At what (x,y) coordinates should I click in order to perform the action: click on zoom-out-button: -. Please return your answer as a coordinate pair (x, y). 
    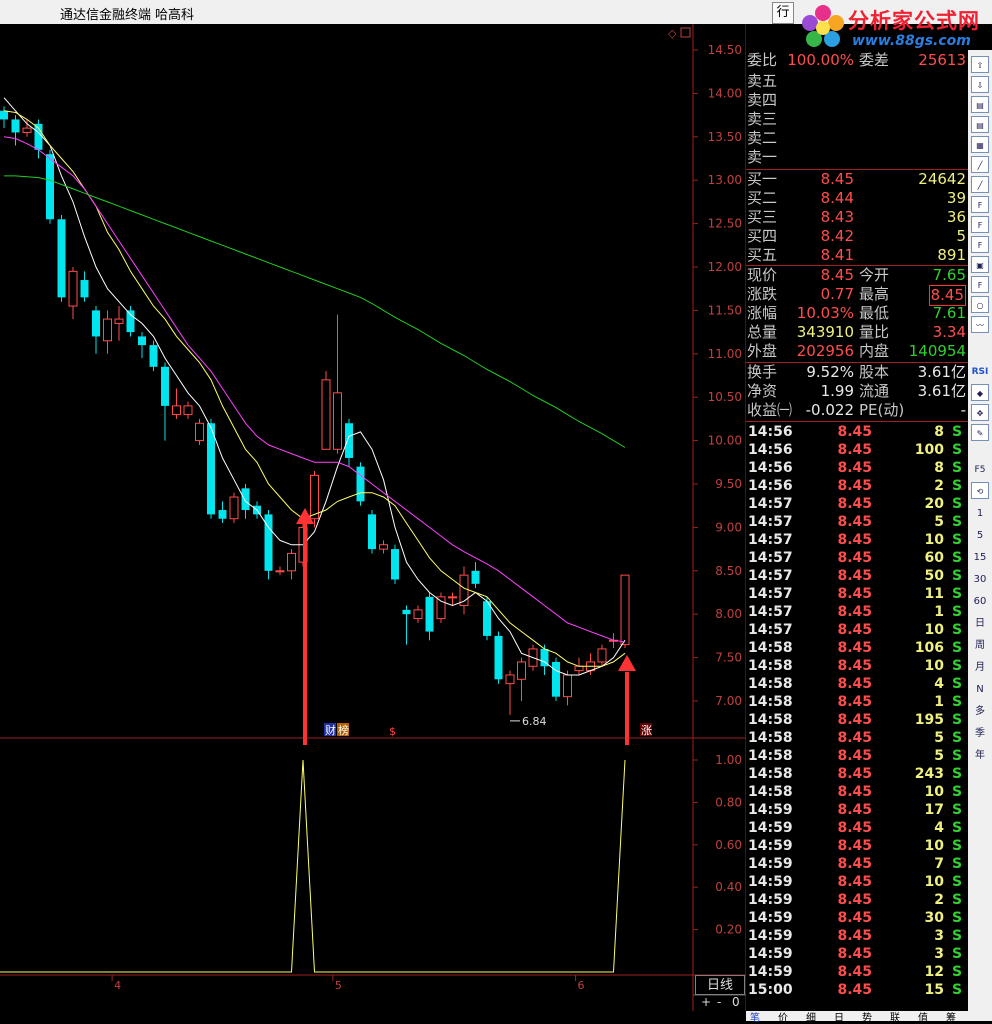
    Looking at the image, I should click on (719, 1002).